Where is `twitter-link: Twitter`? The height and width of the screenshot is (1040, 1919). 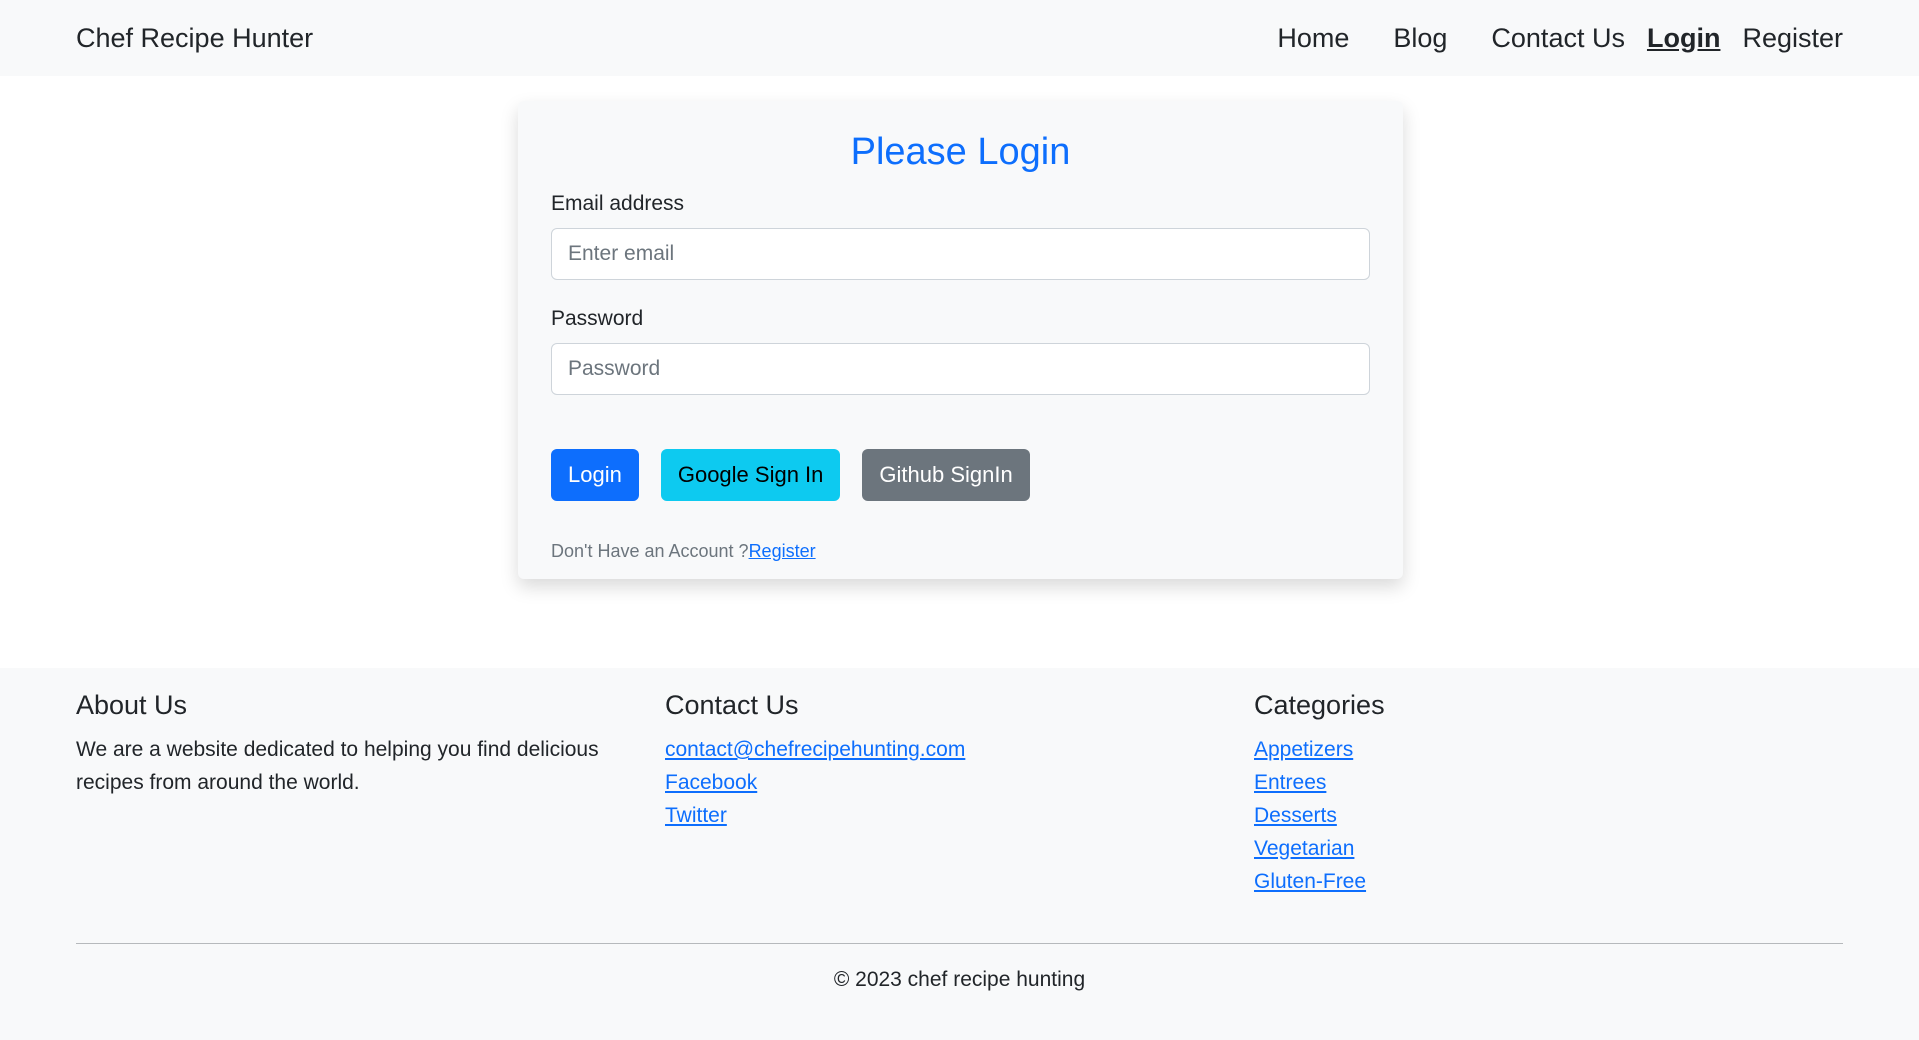 twitter-link: Twitter is located at coordinates (696, 815).